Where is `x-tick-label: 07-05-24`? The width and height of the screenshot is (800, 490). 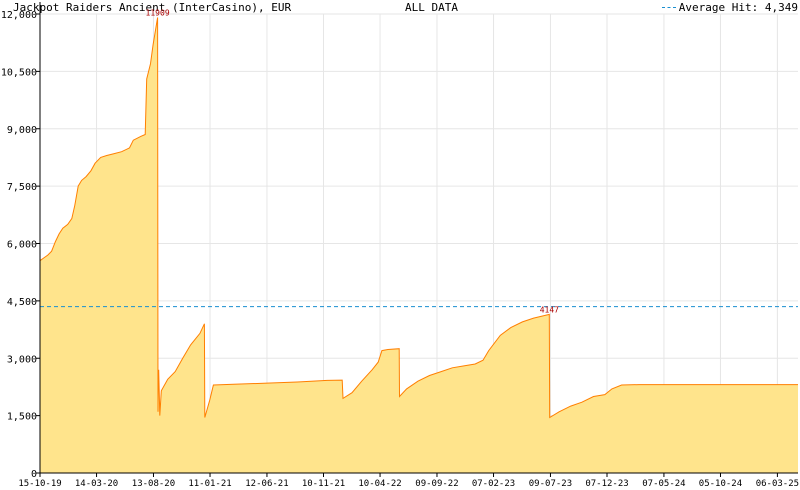
x-tick-label: 07-05-24 is located at coordinates (663, 484).